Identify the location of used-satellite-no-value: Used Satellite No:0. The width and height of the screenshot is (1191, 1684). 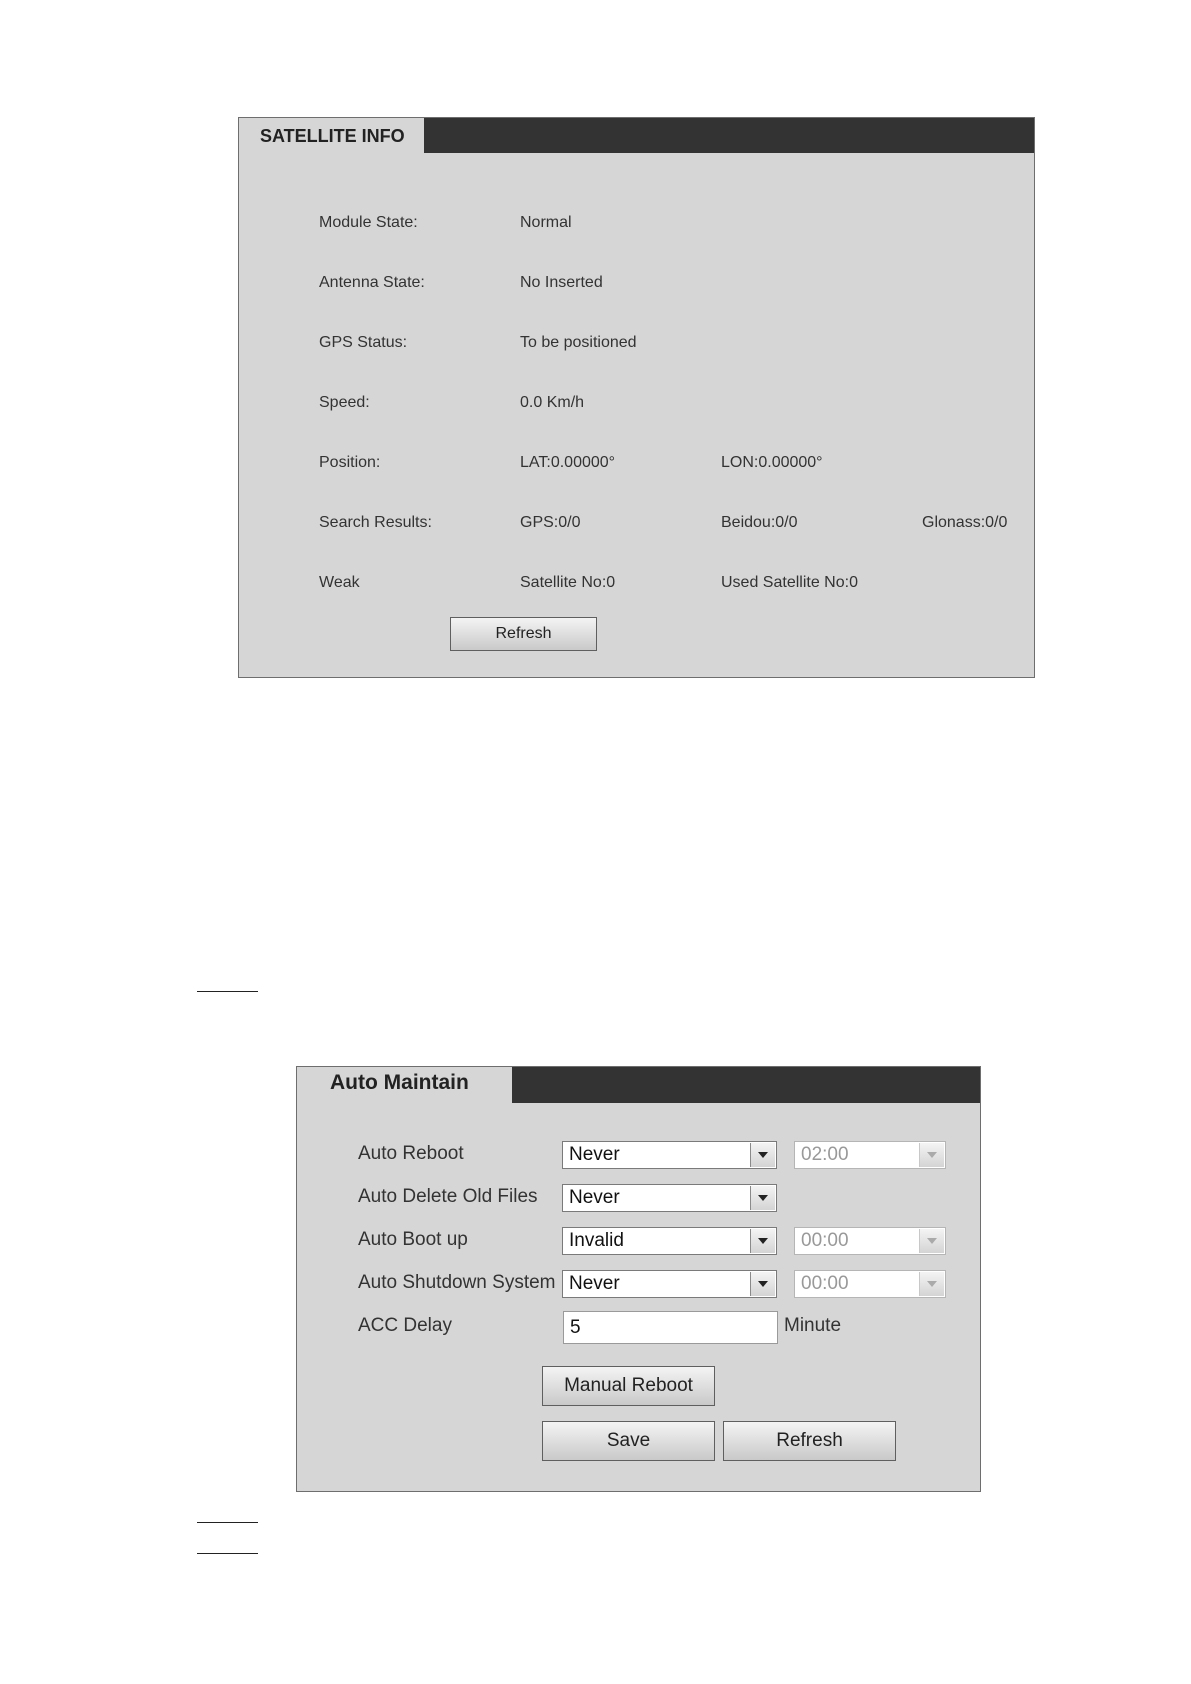
(789, 582).